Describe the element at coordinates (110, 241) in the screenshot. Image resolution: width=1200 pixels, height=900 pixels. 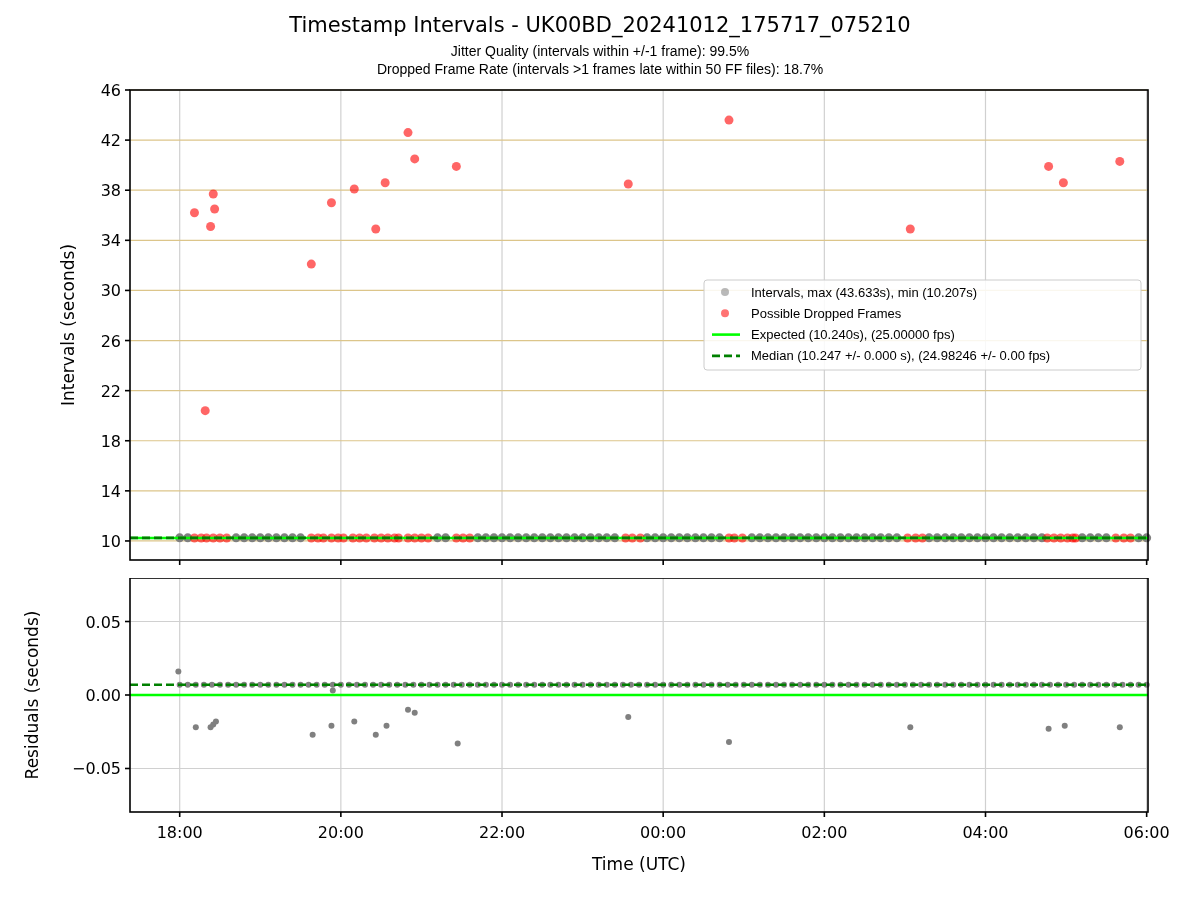
I see `y-tick-label: 34` at that location.